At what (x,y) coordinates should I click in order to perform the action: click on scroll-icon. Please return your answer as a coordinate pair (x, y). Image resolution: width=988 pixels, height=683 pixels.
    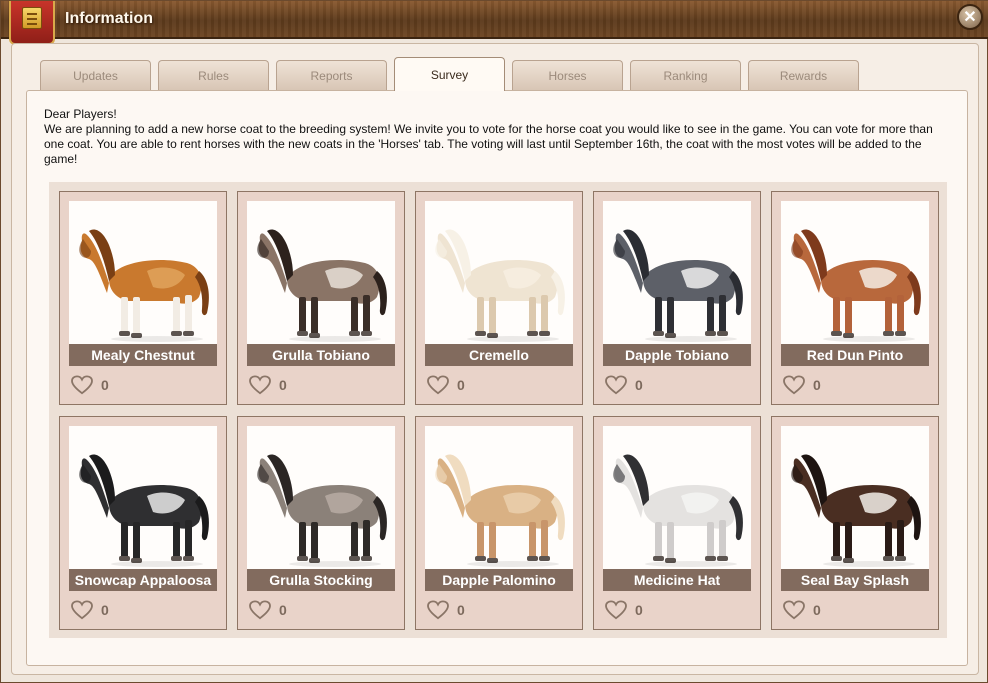
    Looking at the image, I should click on (32, 18).